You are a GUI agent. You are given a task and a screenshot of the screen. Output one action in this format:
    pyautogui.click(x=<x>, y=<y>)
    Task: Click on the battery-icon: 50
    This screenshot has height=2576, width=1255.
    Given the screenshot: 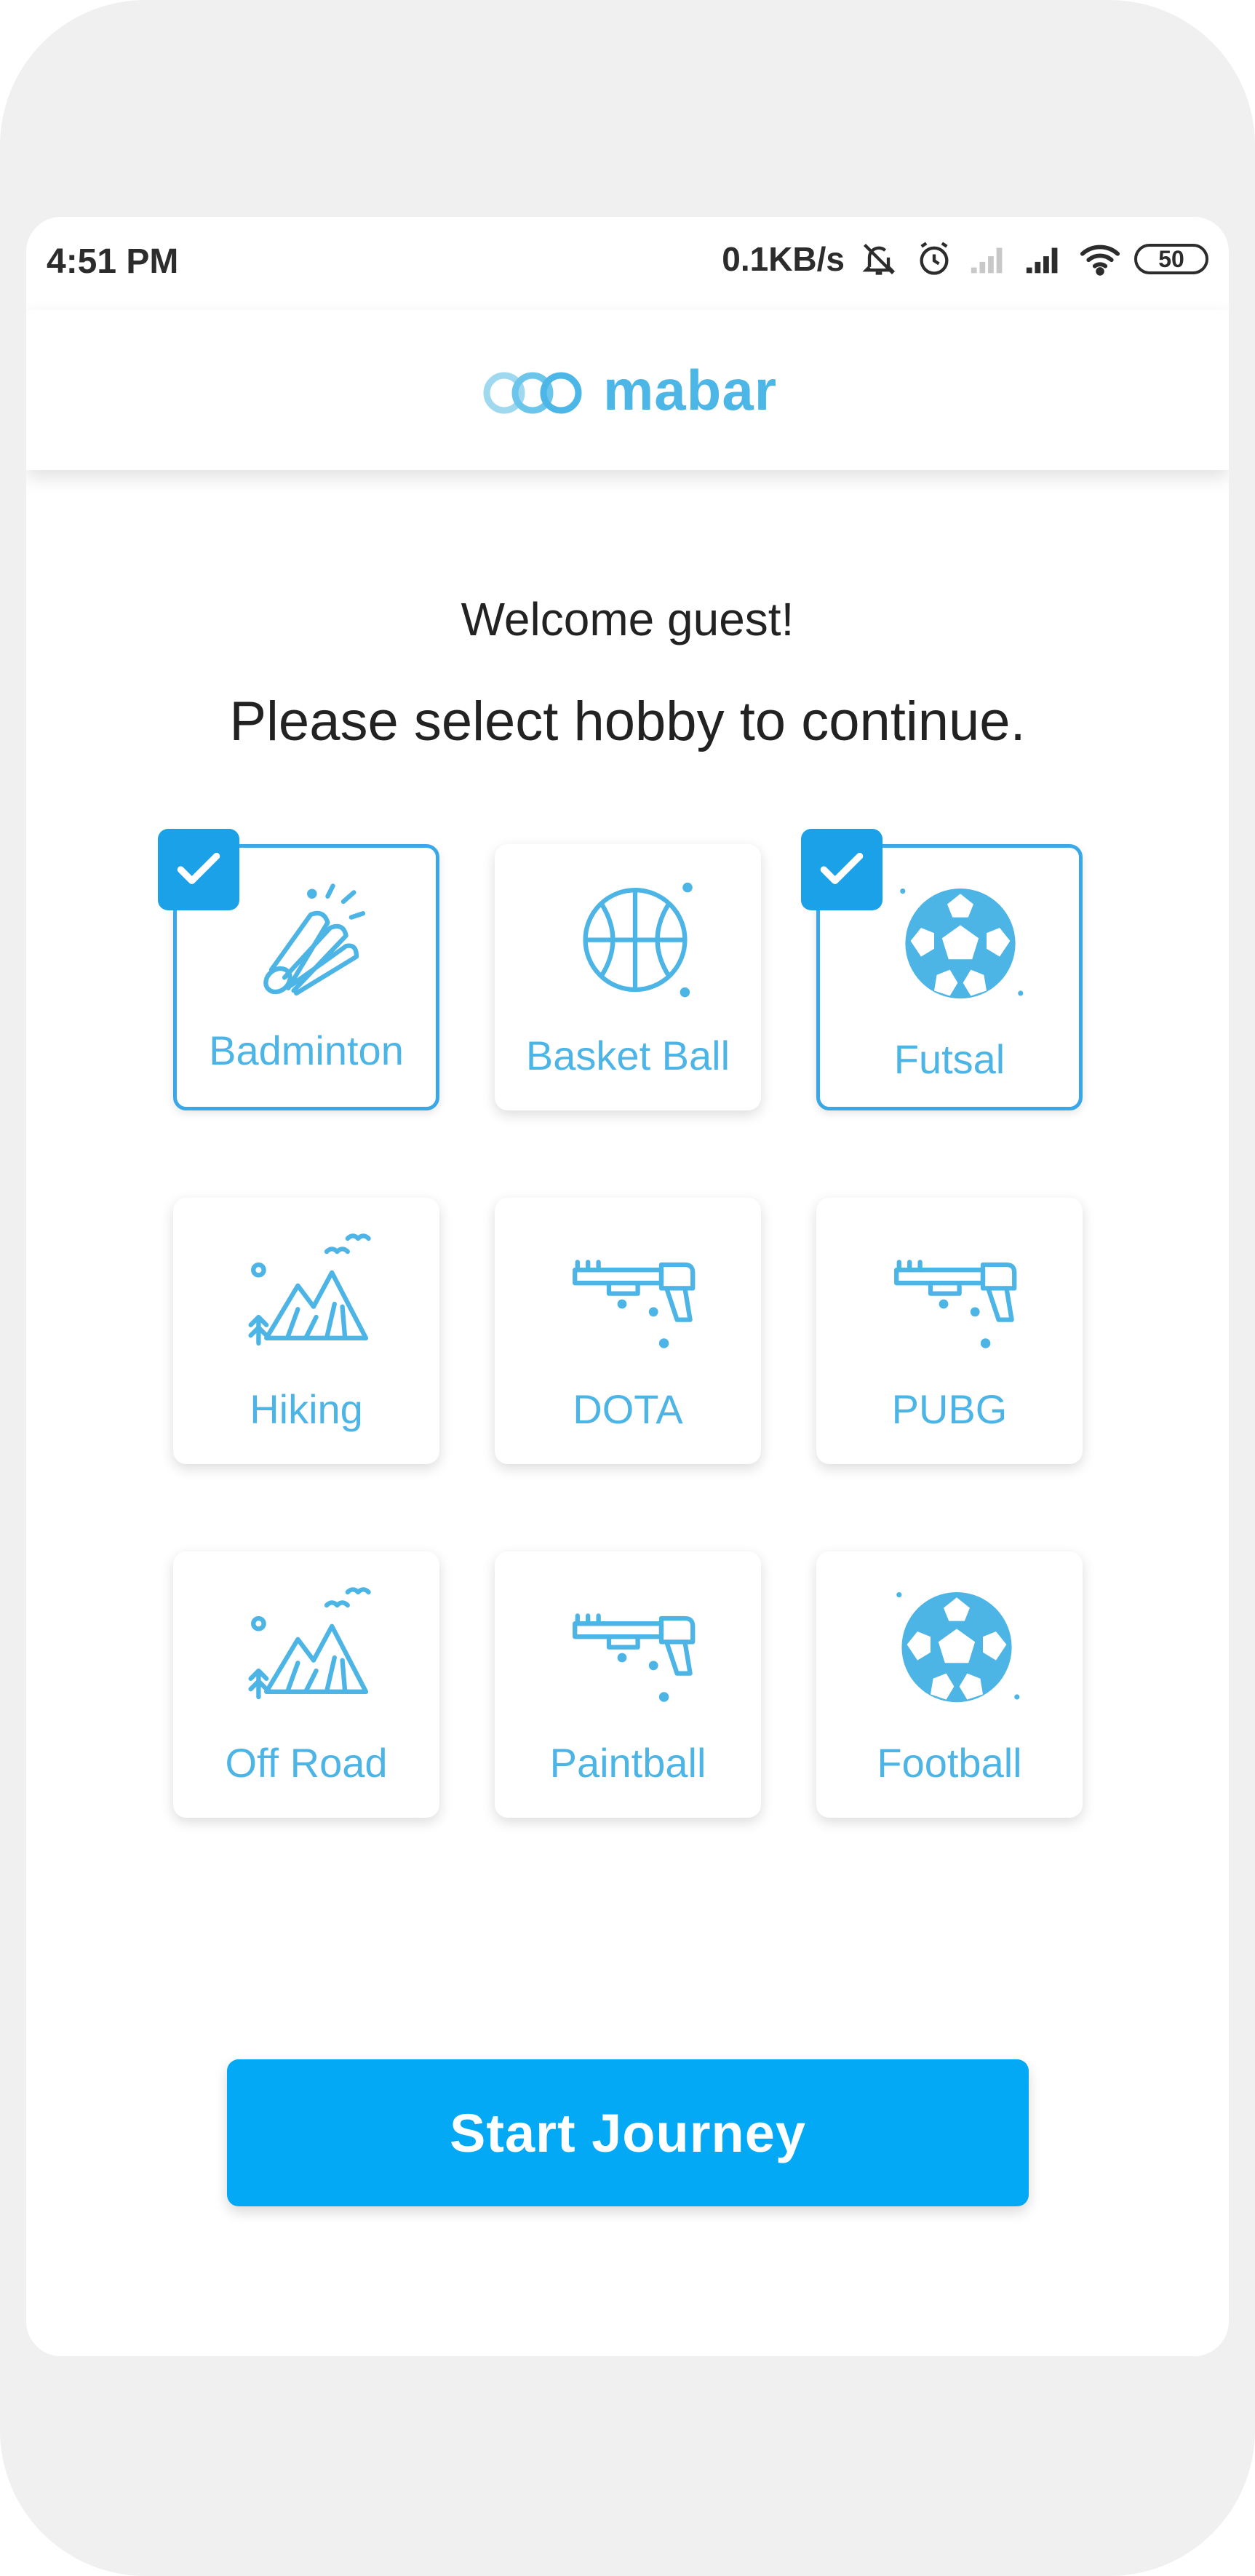 What is the action you would take?
    pyautogui.click(x=1171, y=259)
    